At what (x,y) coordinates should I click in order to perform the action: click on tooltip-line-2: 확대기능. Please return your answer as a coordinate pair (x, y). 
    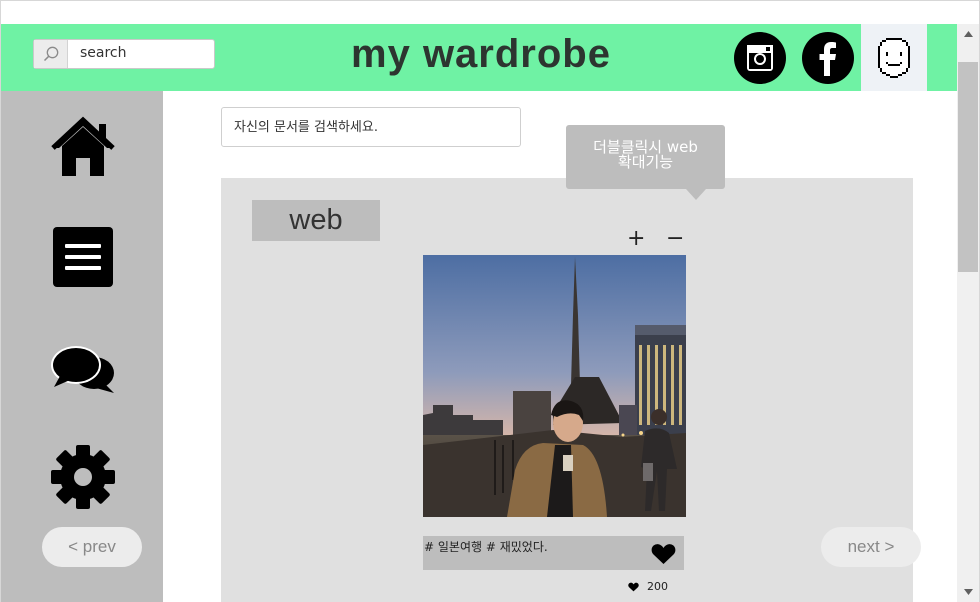
    Looking at the image, I should click on (645, 162).